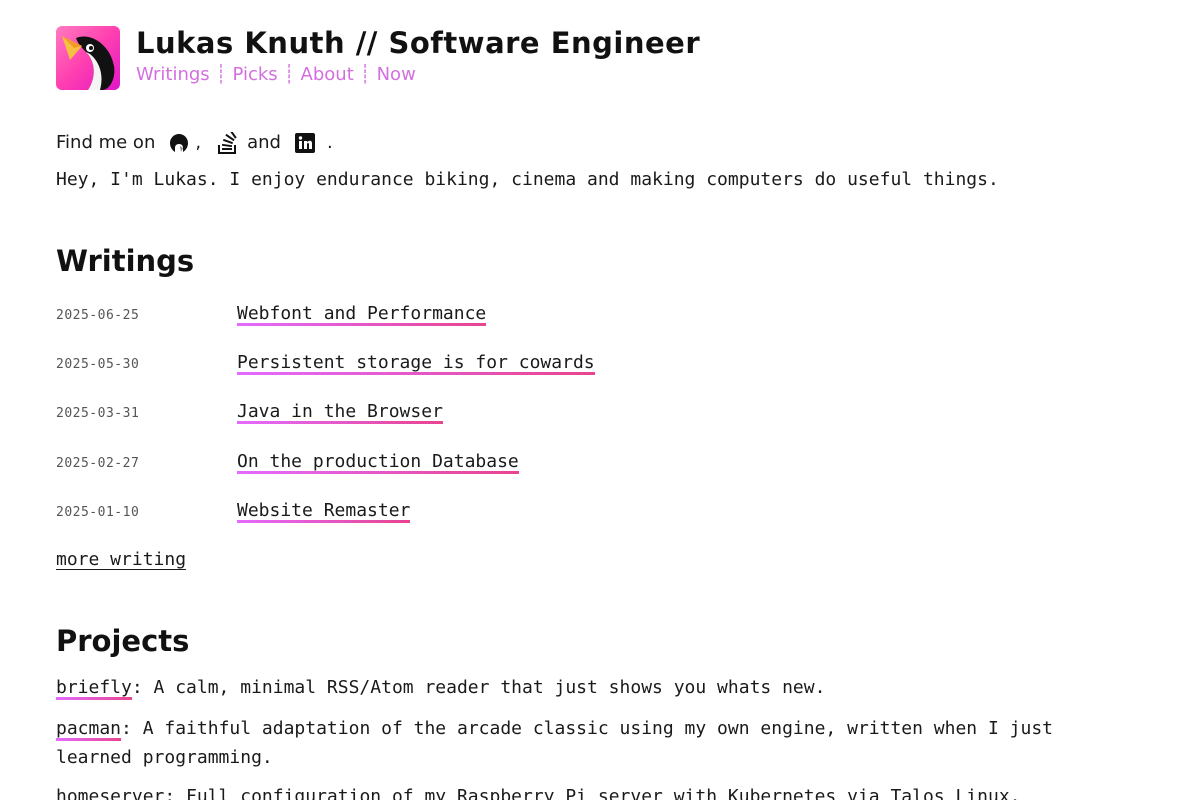 Image resolution: width=1200 pixels, height=800 pixels. I want to click on writing-link: Persistent storage is for cowards, so click(416, 363).